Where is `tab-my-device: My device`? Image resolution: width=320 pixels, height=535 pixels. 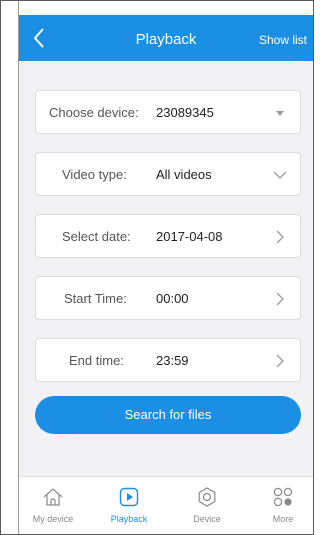 tab-my-device: My device is located at coordinates (53, 505).